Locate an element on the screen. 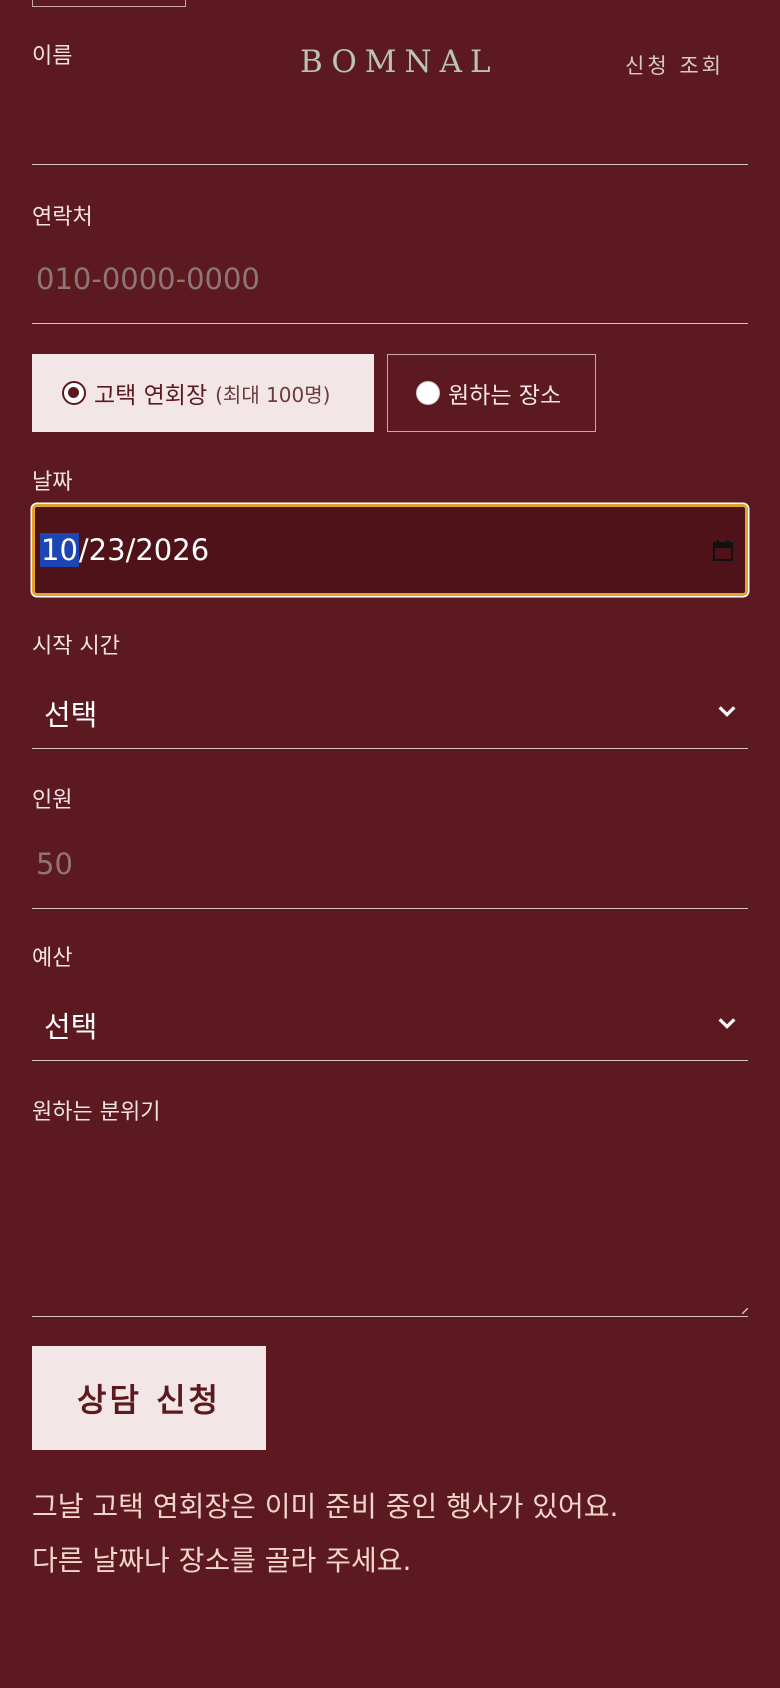  guests-underline is located at coordinates (390, 908).